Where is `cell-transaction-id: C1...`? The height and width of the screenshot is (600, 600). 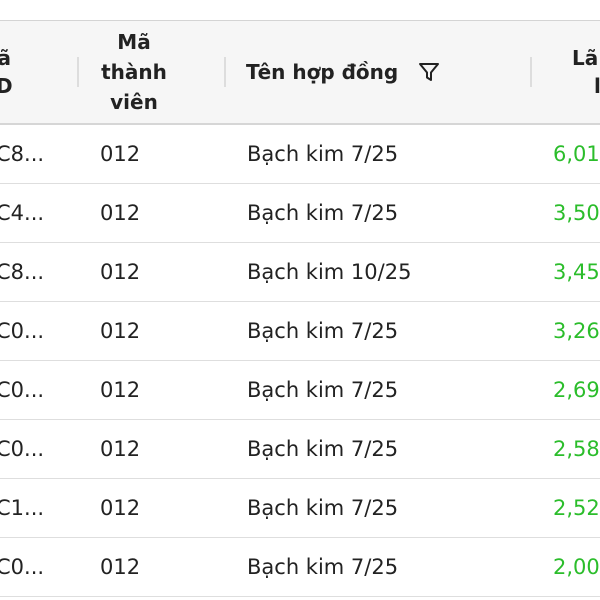 cell-transaction-id: C1... is located at coordinates (22, 508).